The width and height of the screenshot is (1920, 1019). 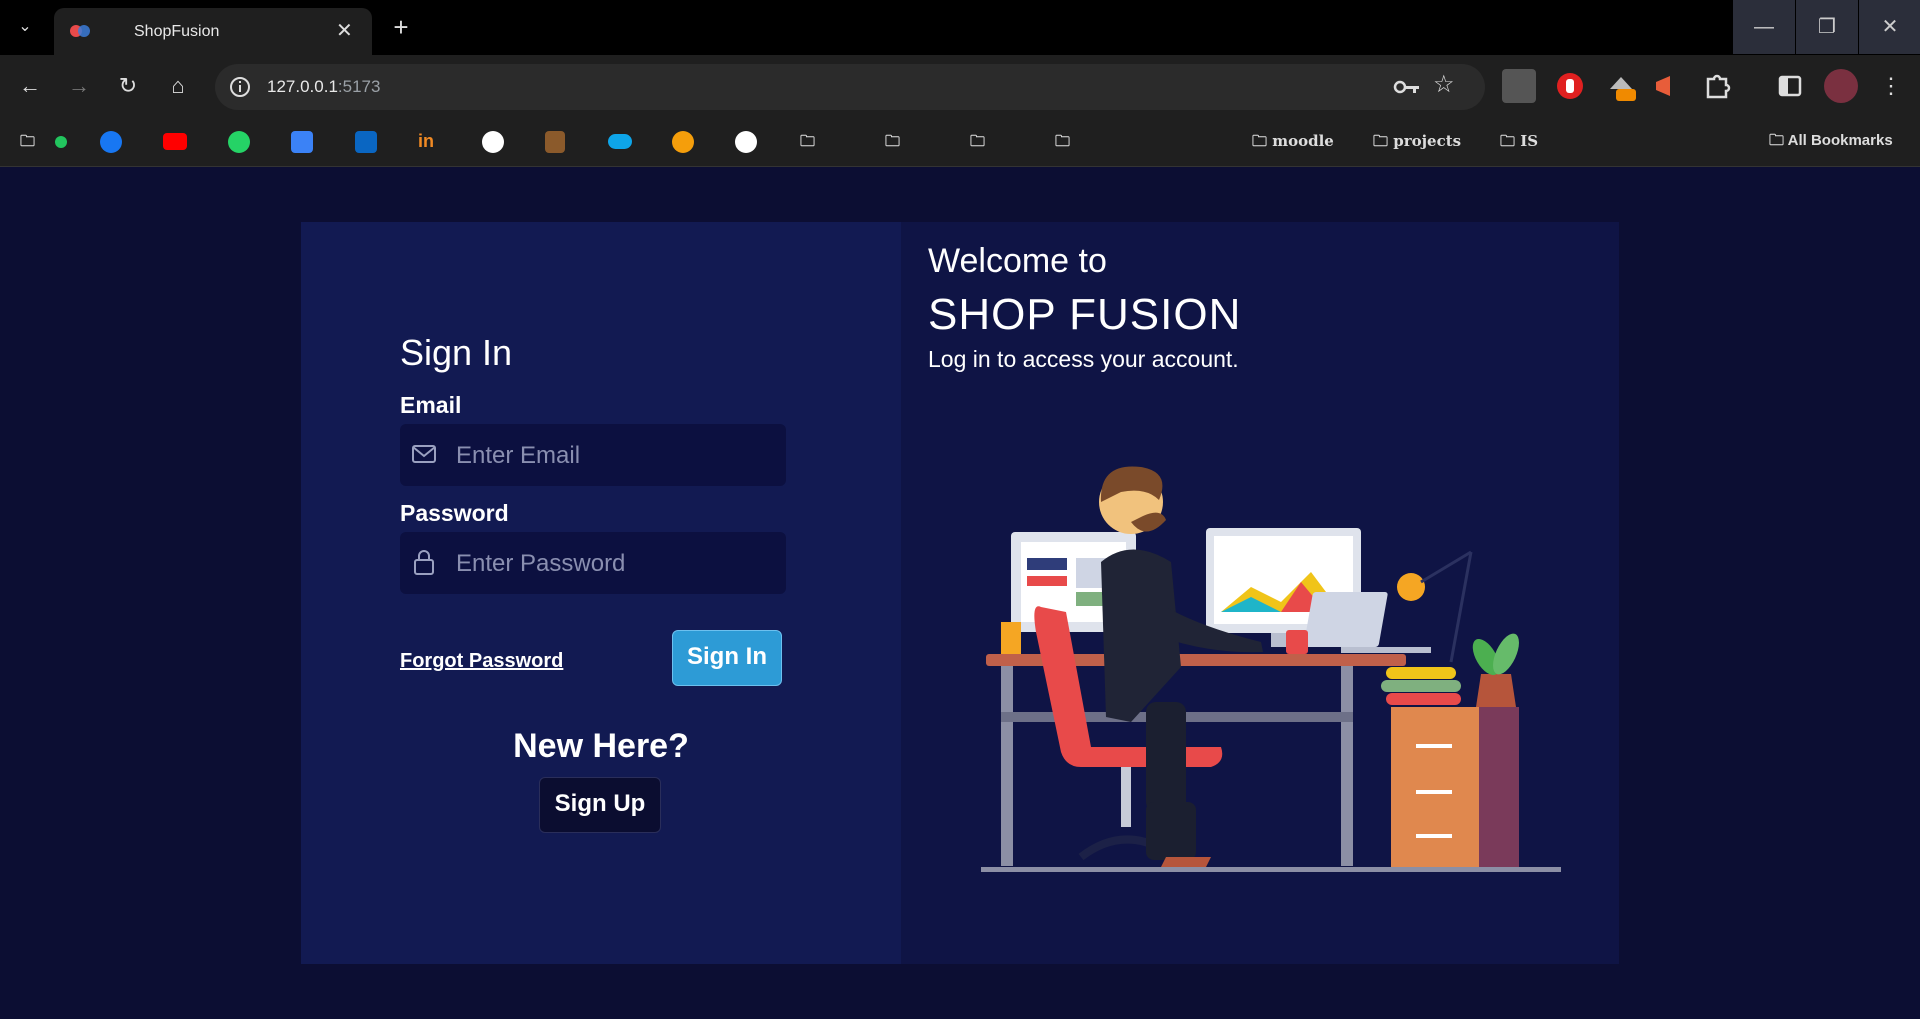 I want to click on back-icon: ←, so click(x=30, y=86).